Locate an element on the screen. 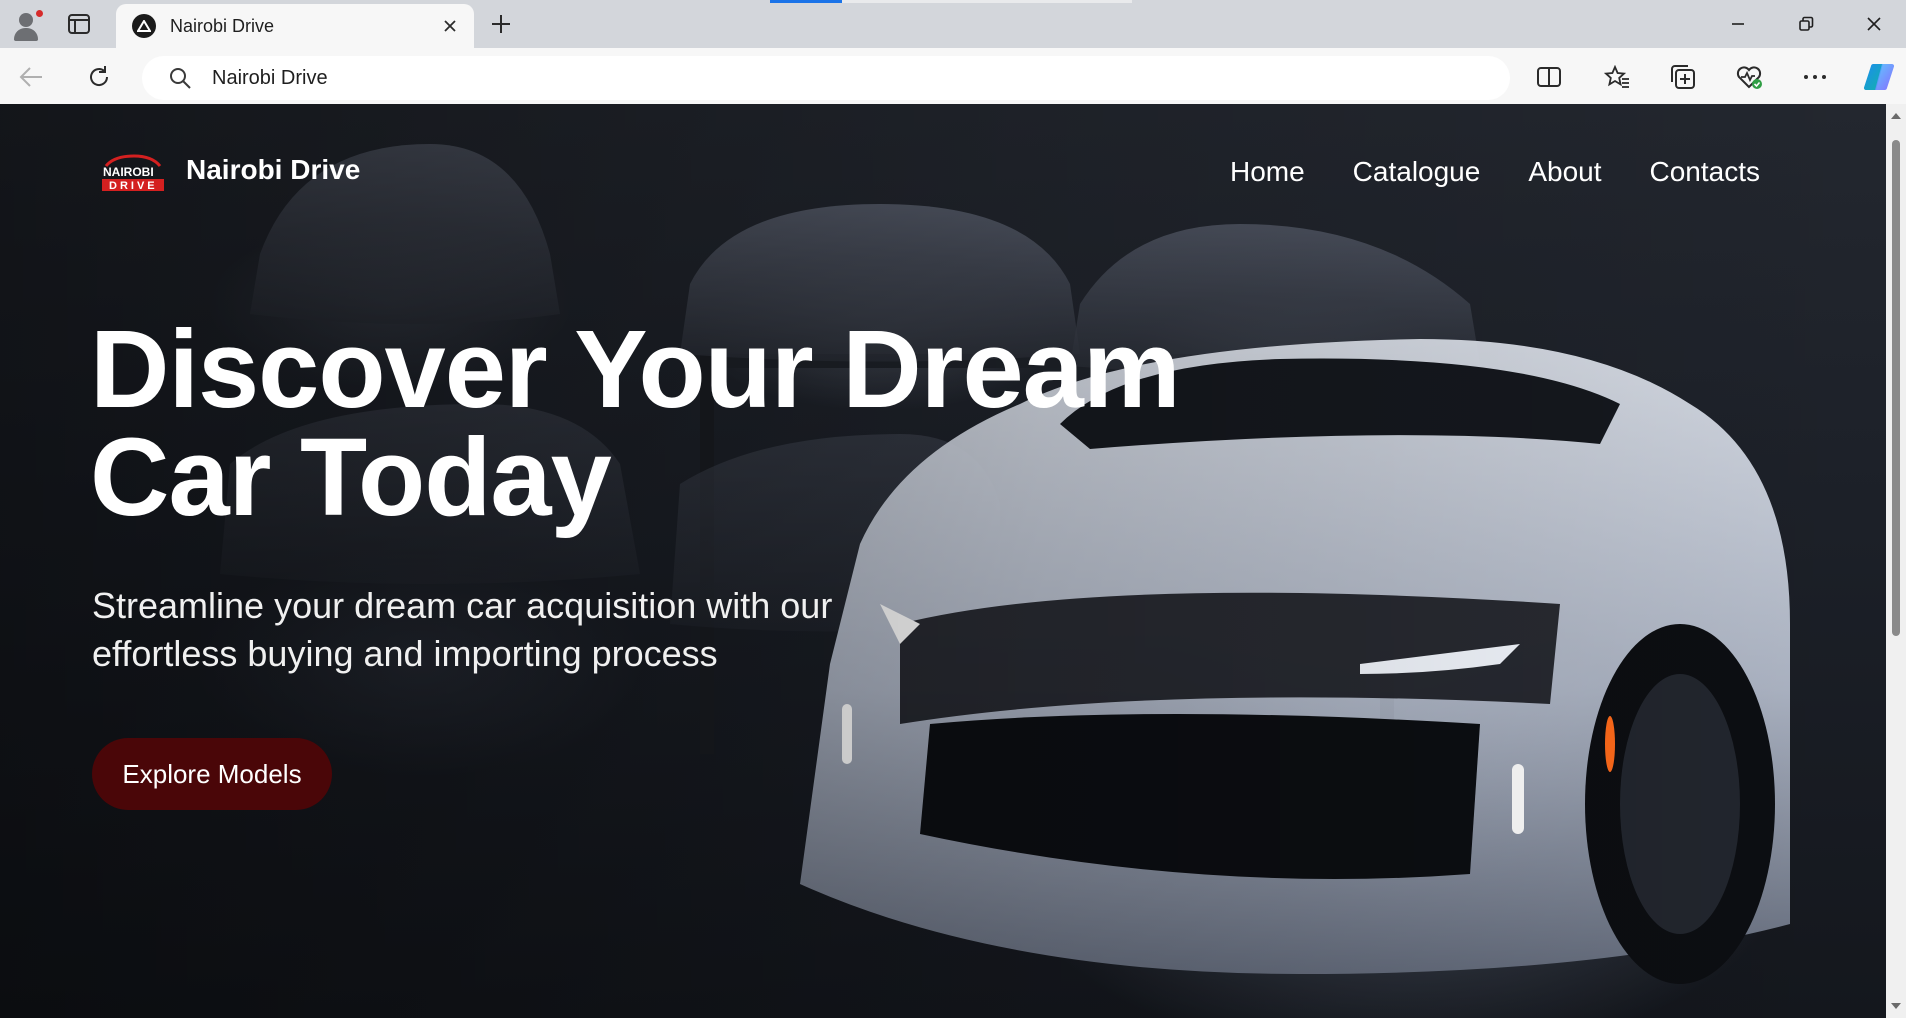 The width and height of the screenshot is (1906, 1018). back-arrow-icon is located at coordinates (30, 77).